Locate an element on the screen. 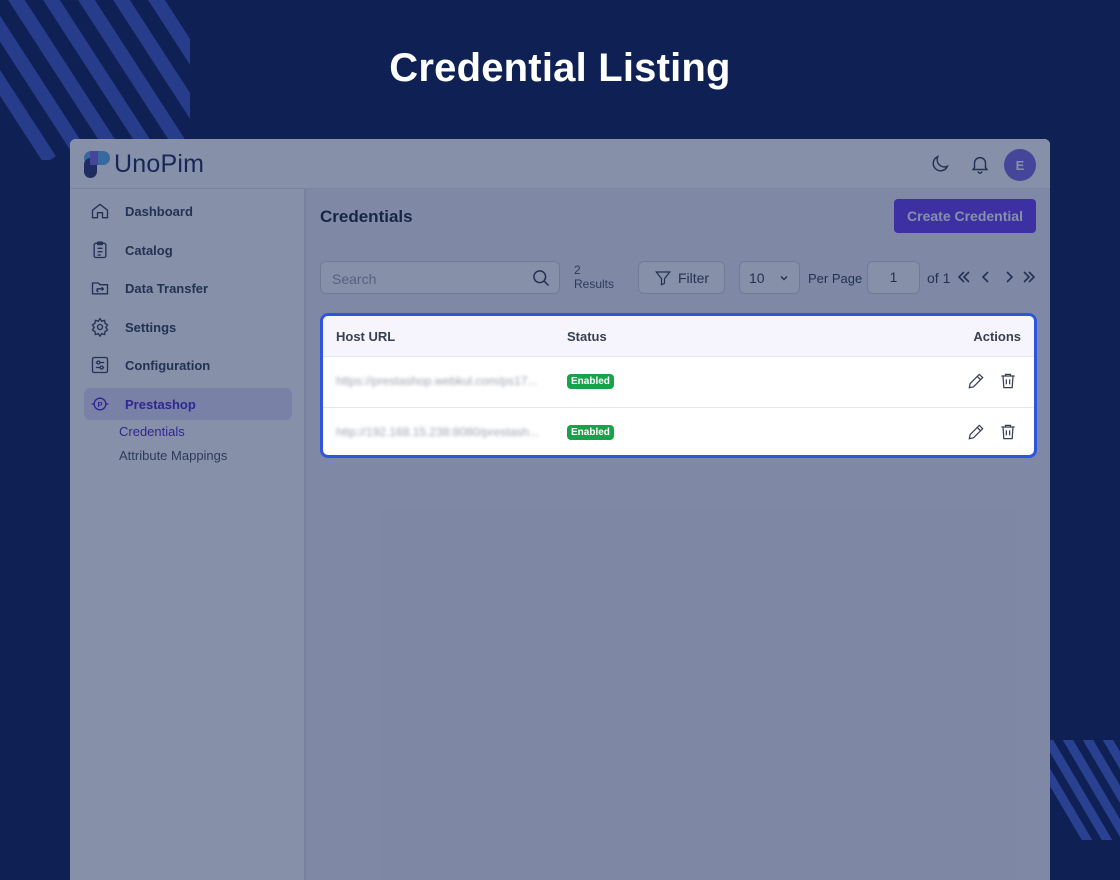  filter-button: Filter is located at coordinates (681, 277).